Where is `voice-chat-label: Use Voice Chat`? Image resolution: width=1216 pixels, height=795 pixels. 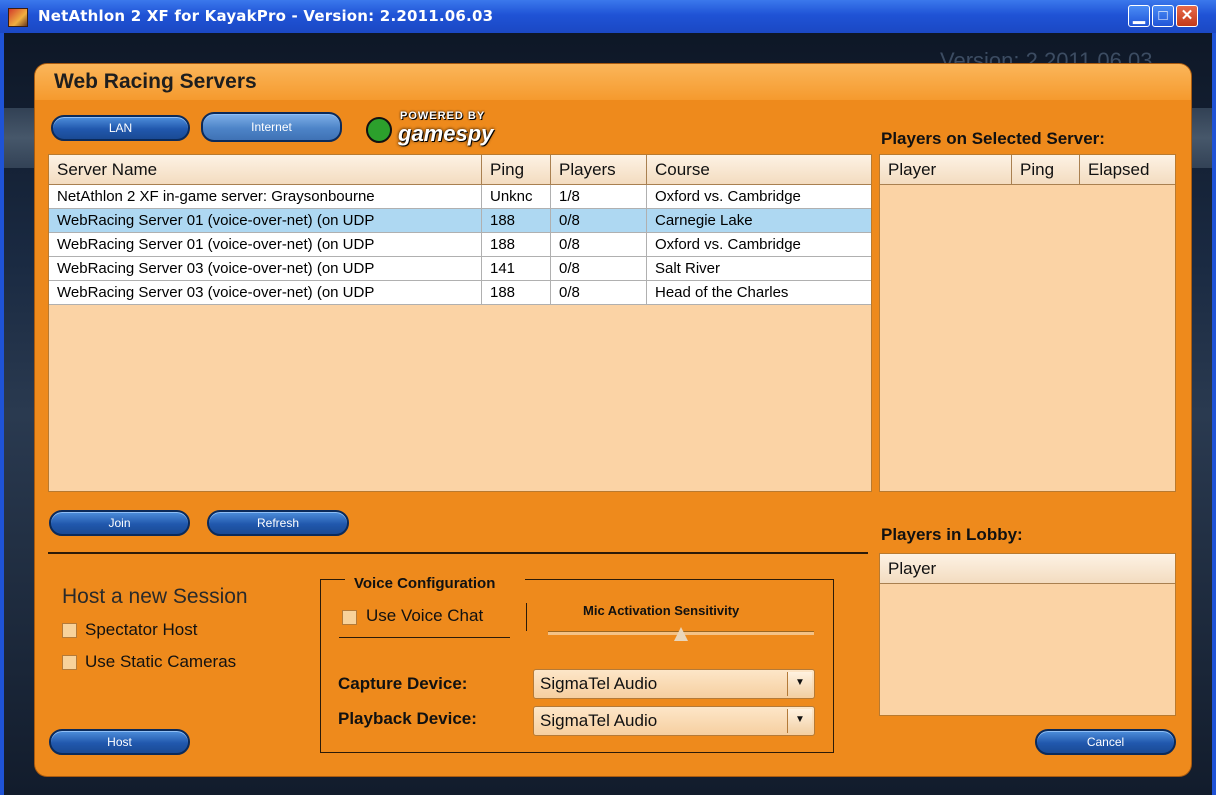 voice-chat-label: Use Voice Chat is located at coordinates (424, 616).